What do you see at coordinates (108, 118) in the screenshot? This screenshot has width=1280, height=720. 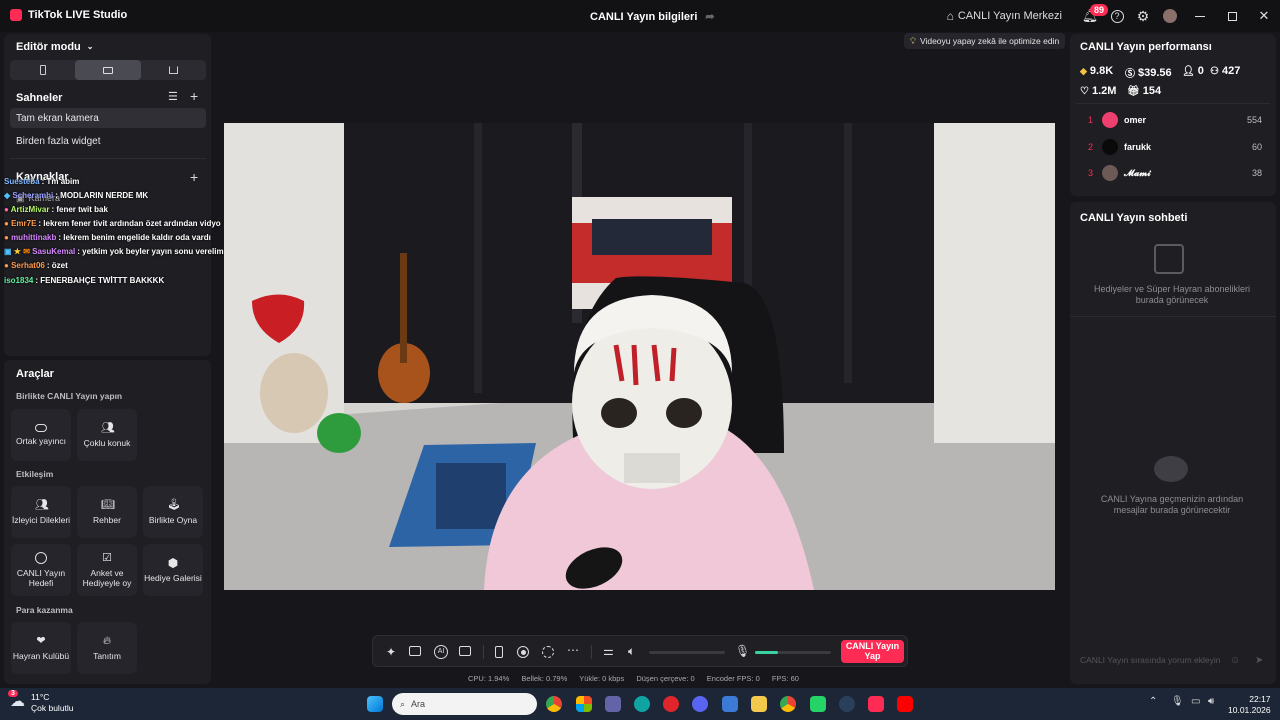 I see `scene-item-full-camera: Tam ekran kamera` at bounding box center [108, 118].